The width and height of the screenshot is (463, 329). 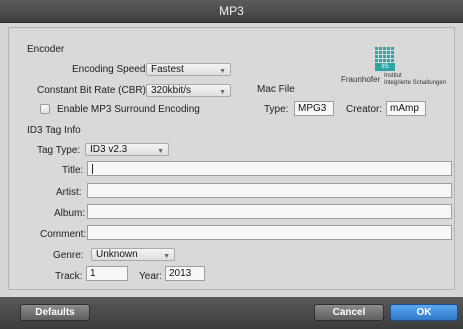 I want to click on fraunhofer-logo-icon, so click(x=385, y=55).